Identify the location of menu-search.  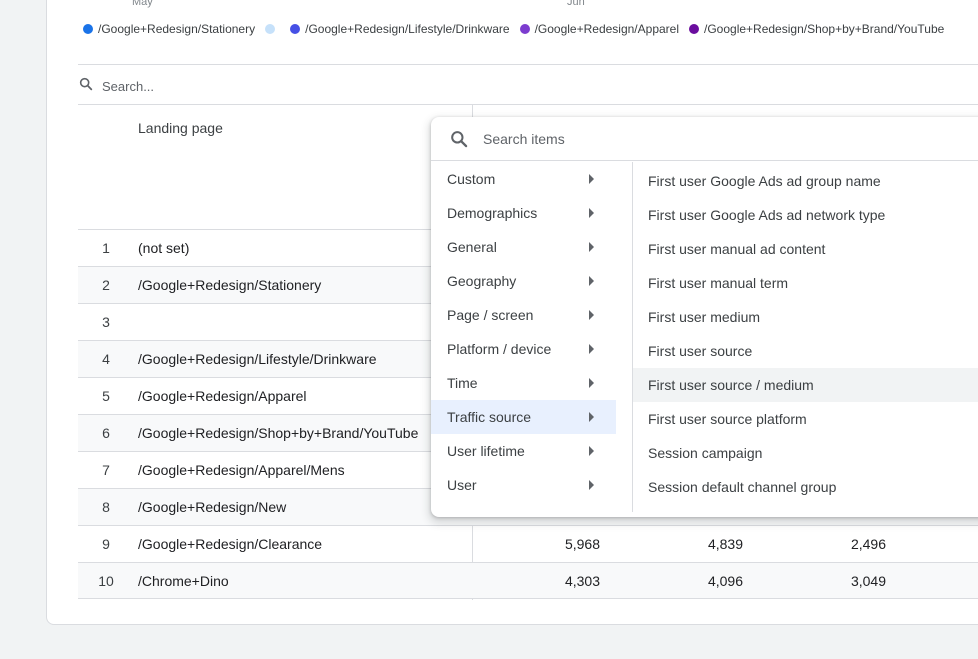
(704, 139).